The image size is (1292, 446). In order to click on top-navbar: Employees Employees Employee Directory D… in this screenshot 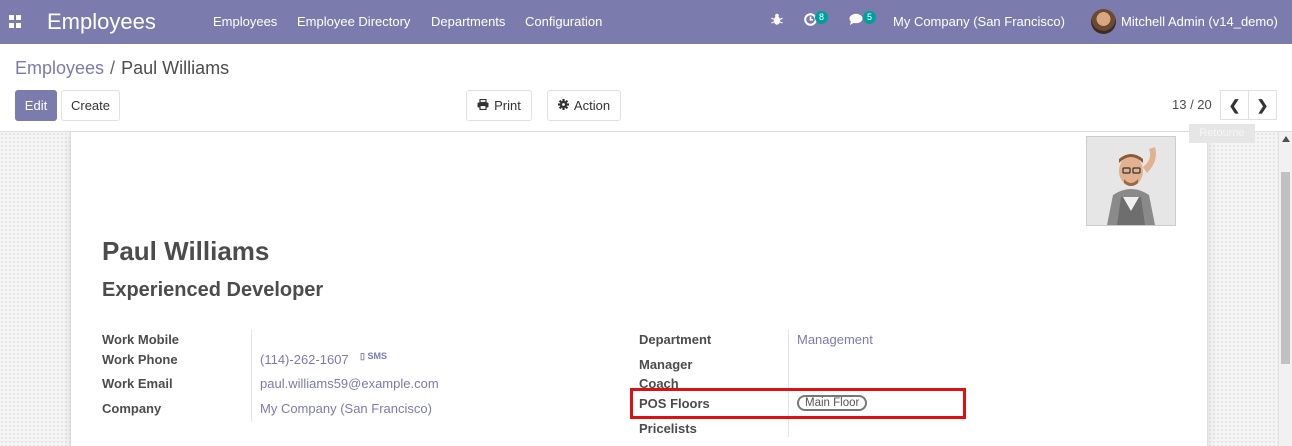, I will do `click(646, 22)`.